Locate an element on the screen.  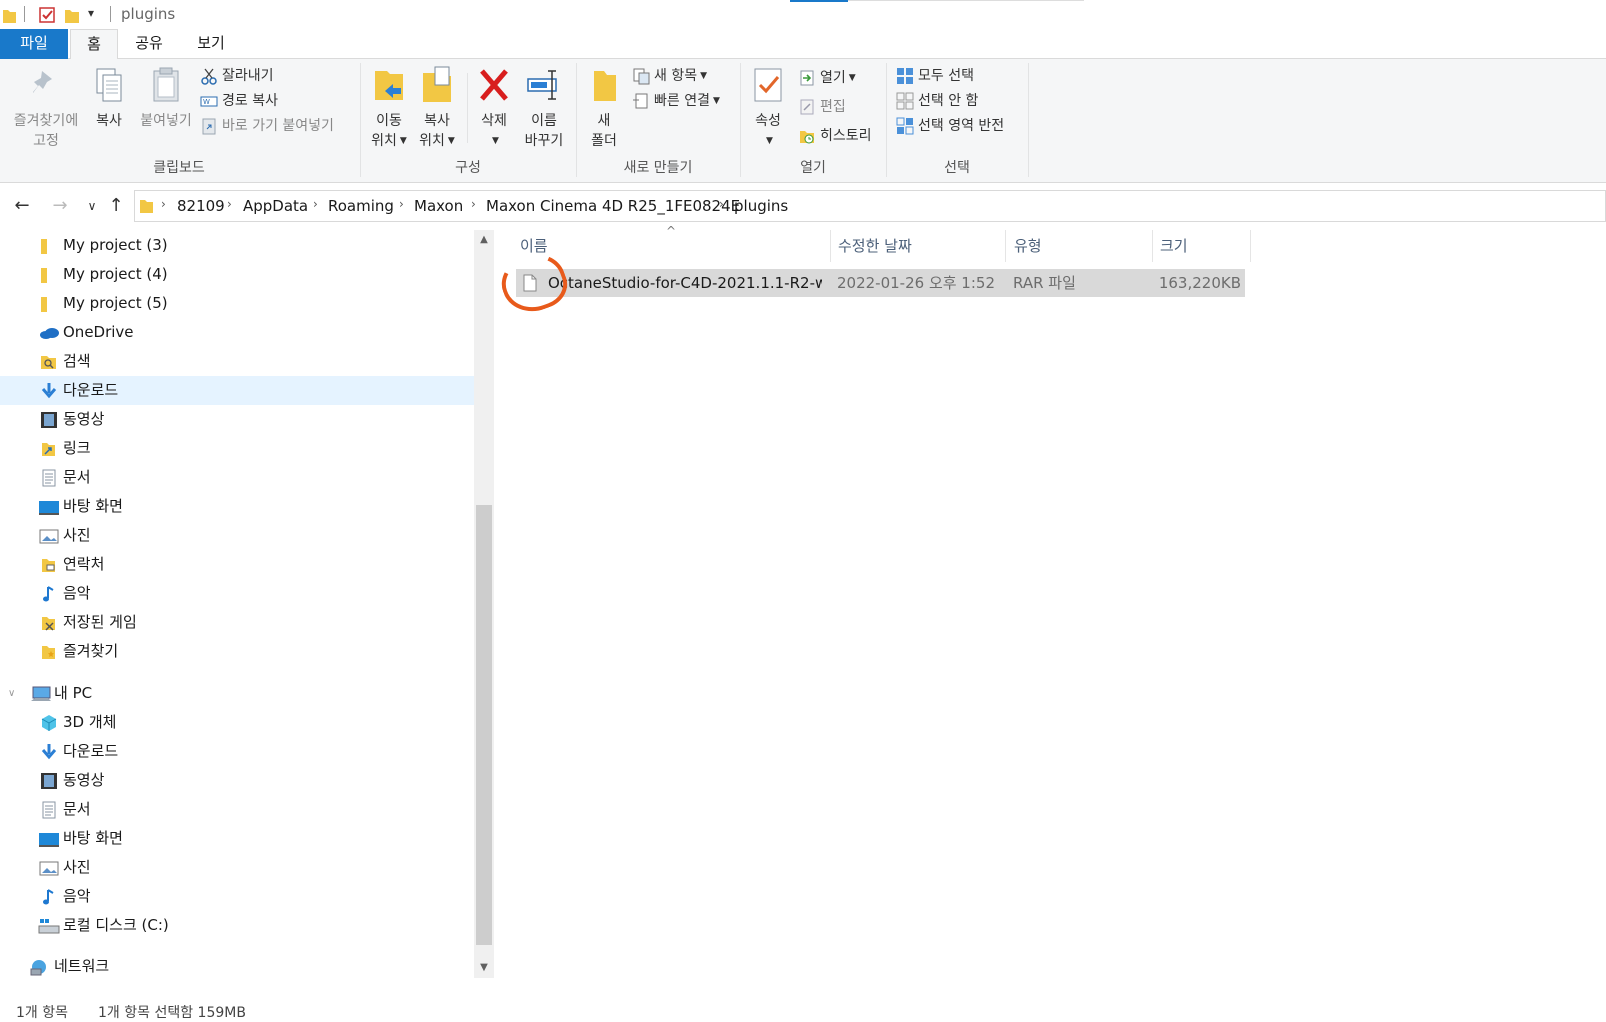
nav-item-desktop-pc: 바탕 화면 is located at coordinates (237, 838).